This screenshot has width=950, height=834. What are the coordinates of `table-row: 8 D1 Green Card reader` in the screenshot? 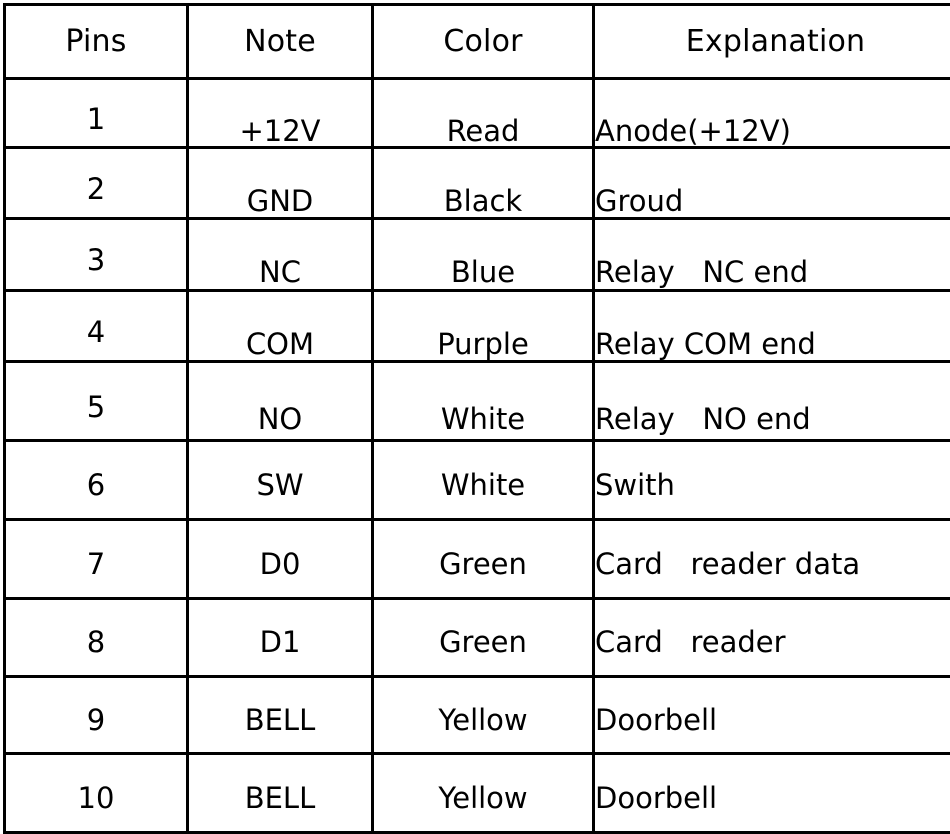 It's located at (477, 638).